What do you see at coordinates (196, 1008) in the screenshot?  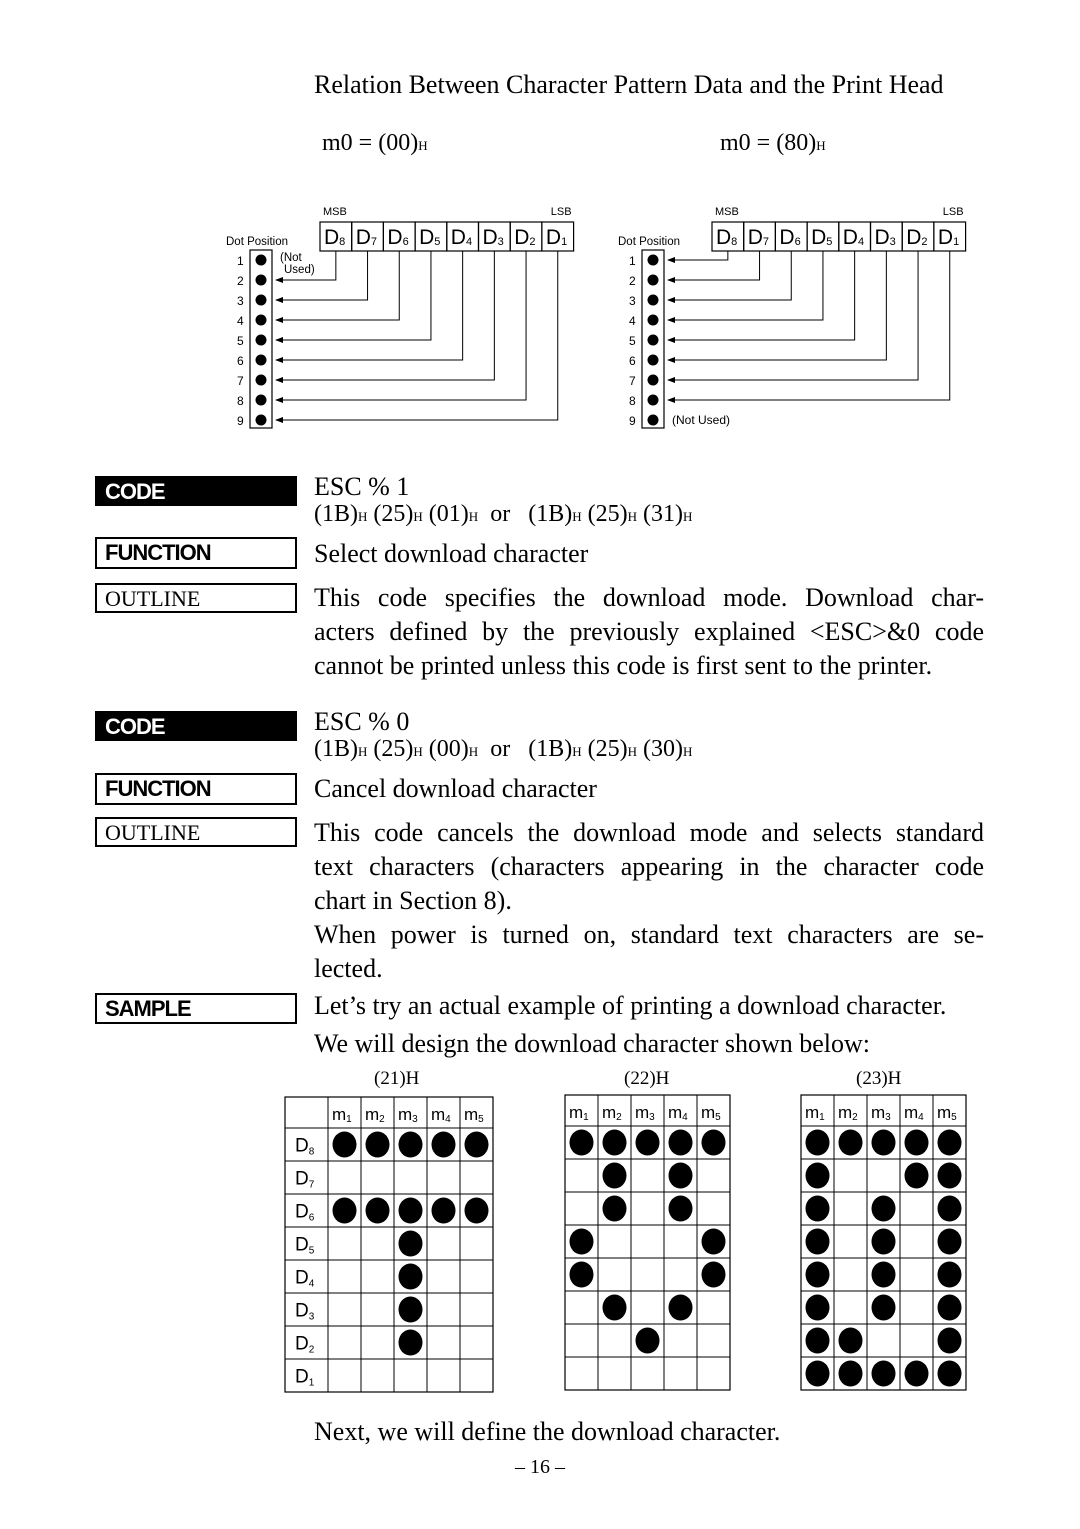 I see `sample-label: SAMPLE` at bounding box center [196, 1008].